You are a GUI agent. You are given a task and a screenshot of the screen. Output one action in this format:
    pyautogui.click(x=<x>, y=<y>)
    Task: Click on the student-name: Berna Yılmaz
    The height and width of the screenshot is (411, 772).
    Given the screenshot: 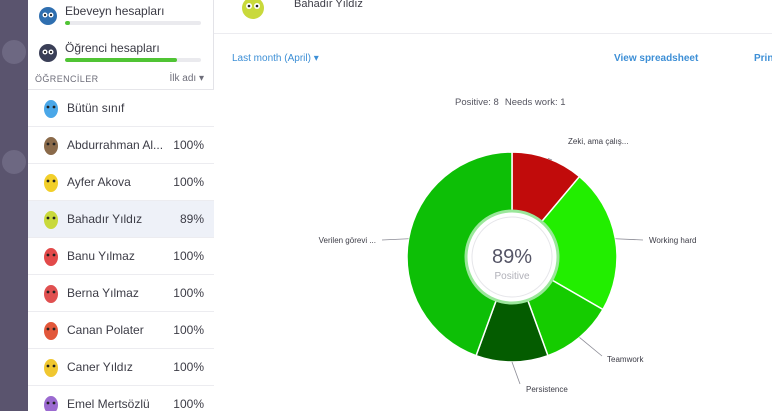 What is the action you would take?
    pyautogui.click(x=103, y=293)
    